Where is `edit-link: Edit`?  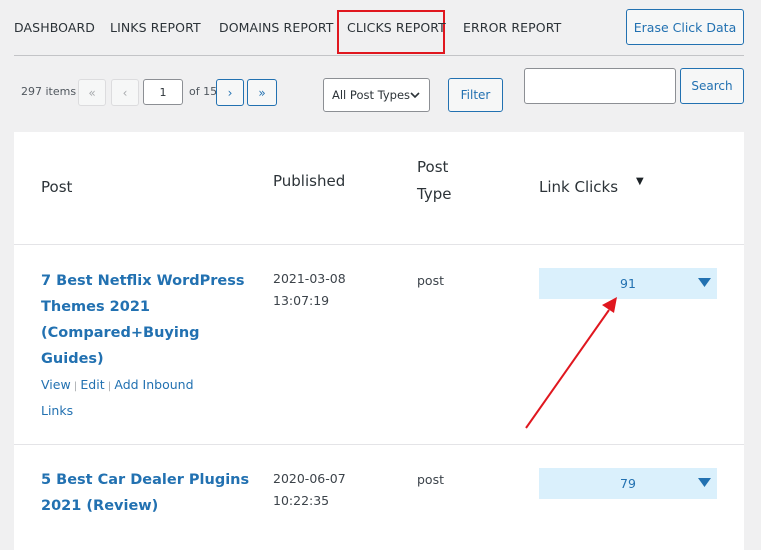 edit-link: Edit is located at coordinates (92, 384).